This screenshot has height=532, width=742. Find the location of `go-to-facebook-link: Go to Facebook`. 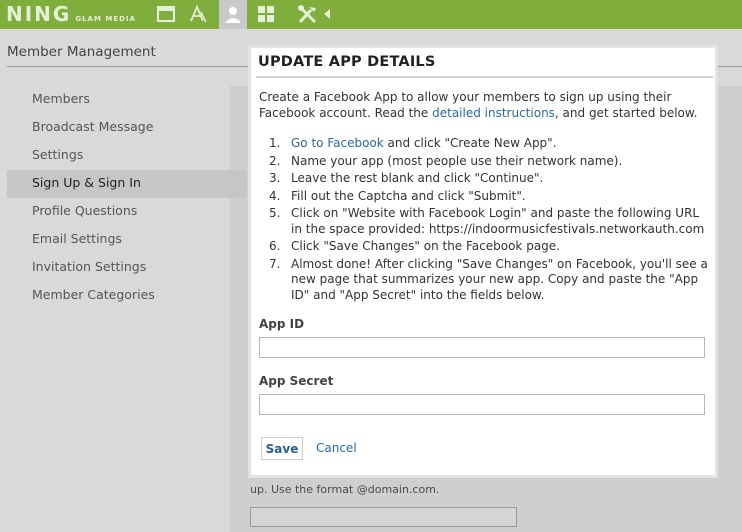

go-to-facebook-link: Go to Facebook is located at coordinates (337, 143).